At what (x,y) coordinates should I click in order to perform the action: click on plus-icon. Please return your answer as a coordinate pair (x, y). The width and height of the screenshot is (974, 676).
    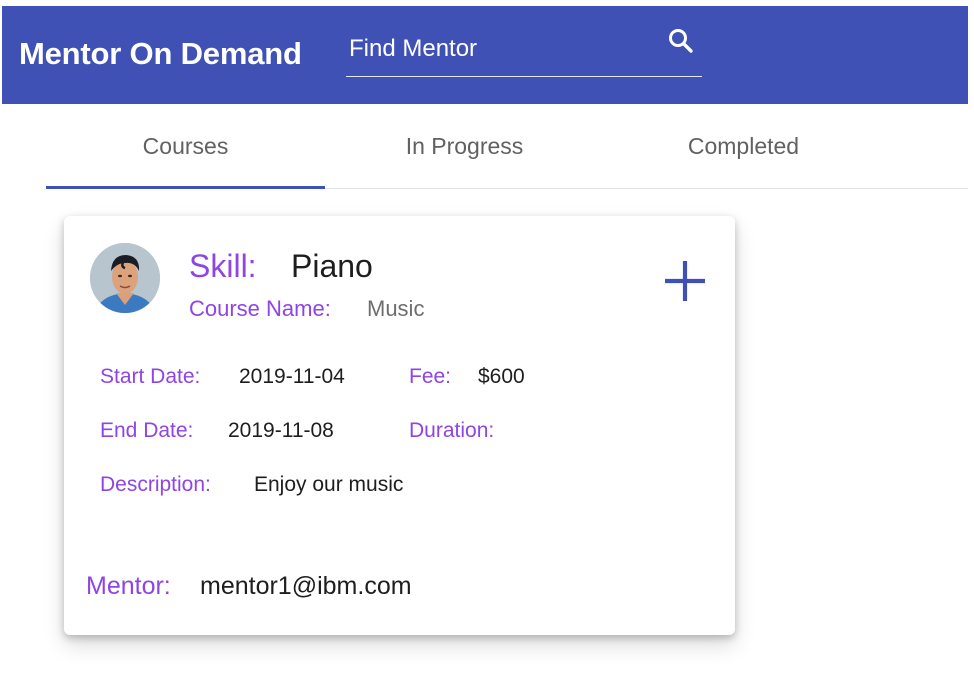
    Looking at the image, I should click on (685, 281).